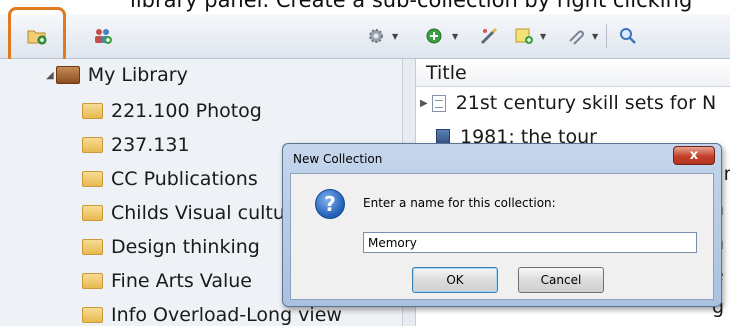 The height and width of the screenshot is (330, 730). I want to click on gear-dropdown-arrow-icon: ▼, so click(395, 37).